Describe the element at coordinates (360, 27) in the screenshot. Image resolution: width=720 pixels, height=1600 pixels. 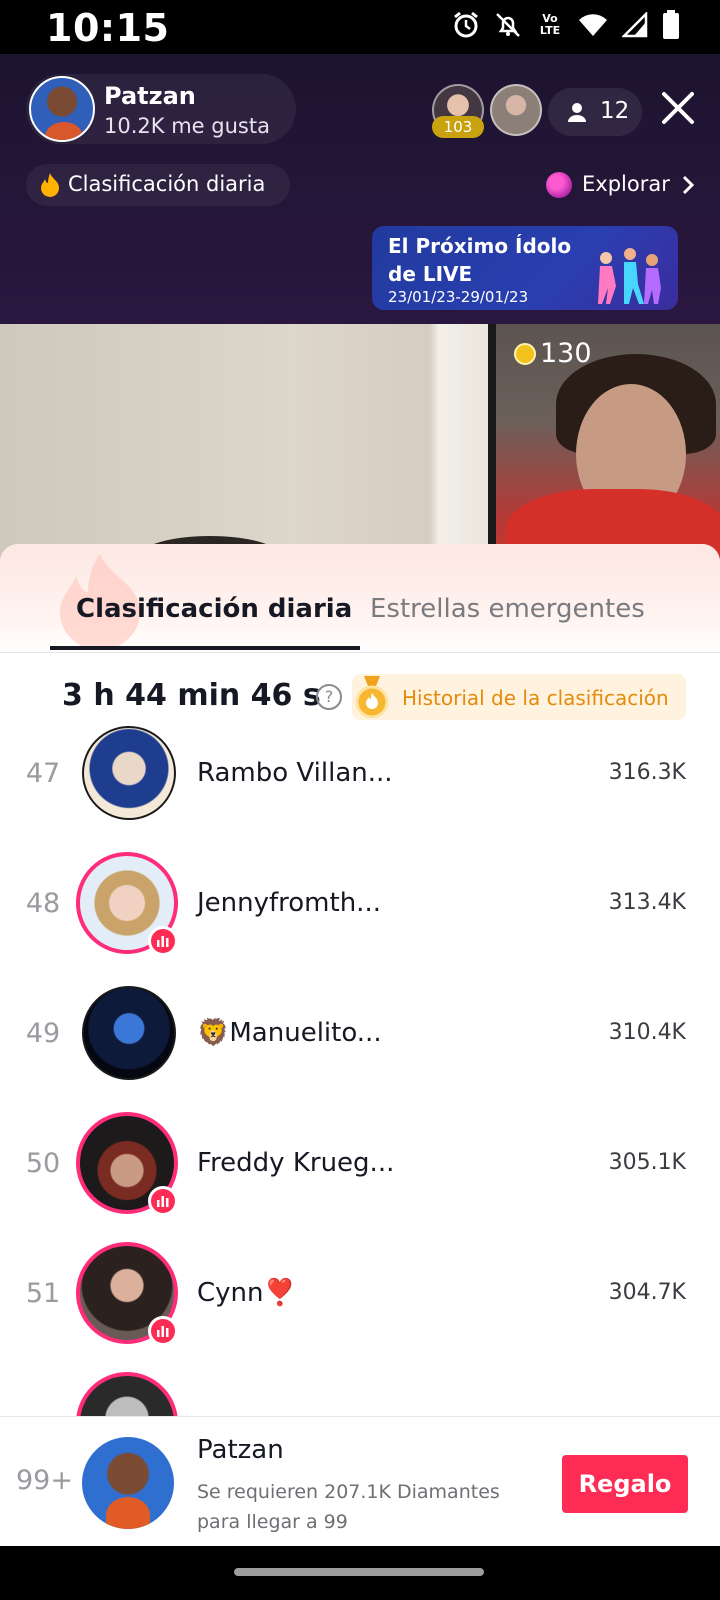
I see `status-bar: 10:15 Vo LTE` at that location.